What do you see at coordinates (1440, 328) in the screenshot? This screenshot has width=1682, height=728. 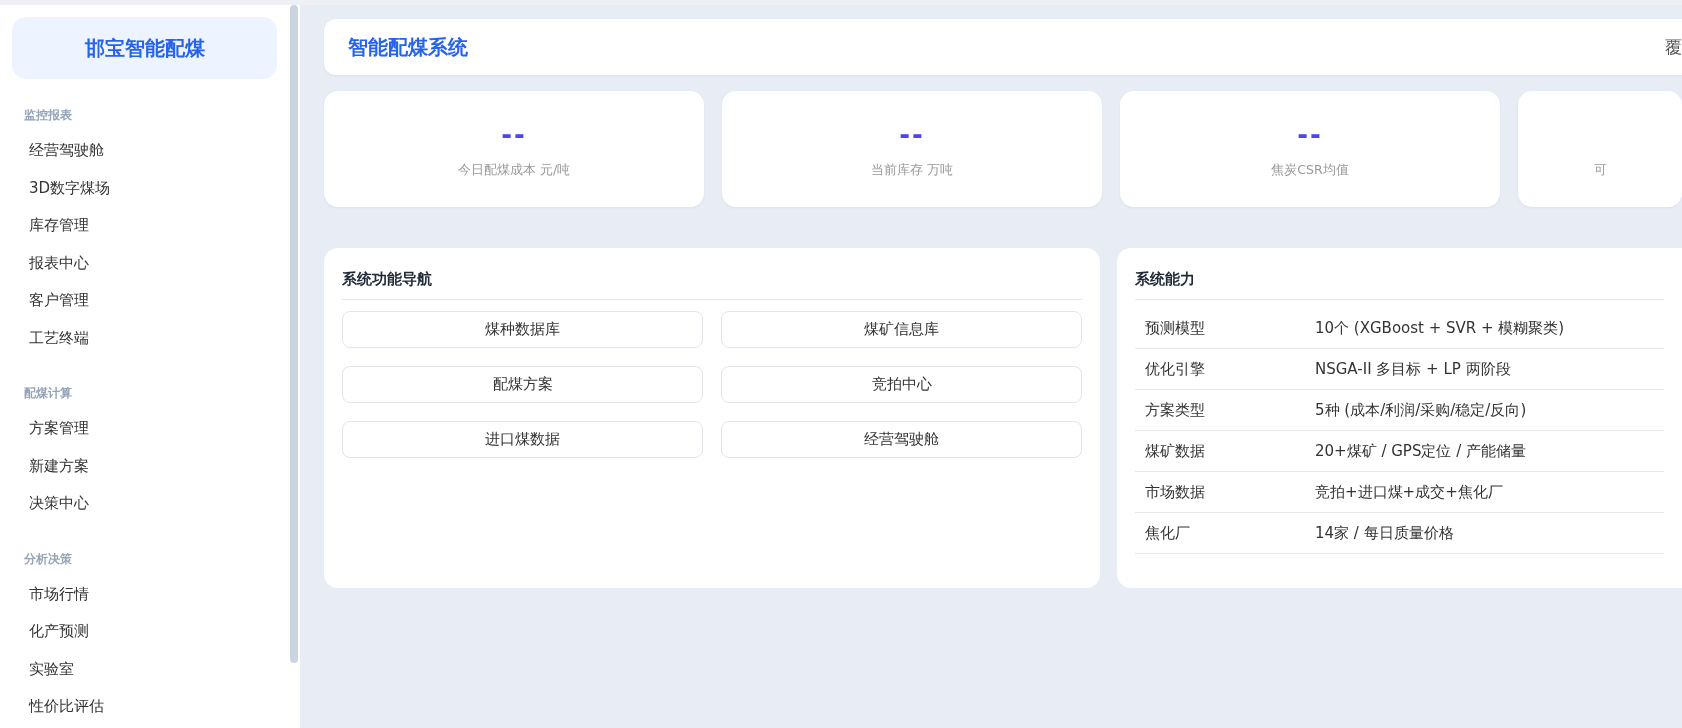 I see `capability-value: 10个 (XGBoost + SVR + 模糊聚类)` at bounding box center [1440, 328].